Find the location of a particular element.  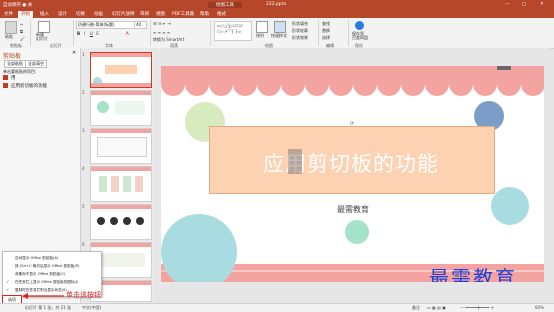

shapes-icon: ▭○△╲▷☐⬠◇ is located at coordinates (230, 25).